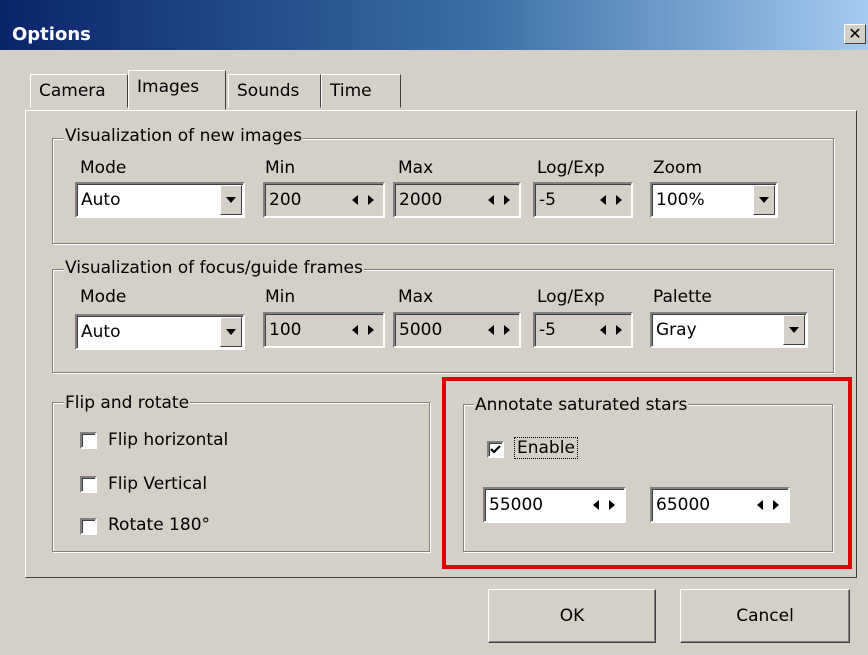  I want to click on cancel-button: Cancel, so click(765, 616).